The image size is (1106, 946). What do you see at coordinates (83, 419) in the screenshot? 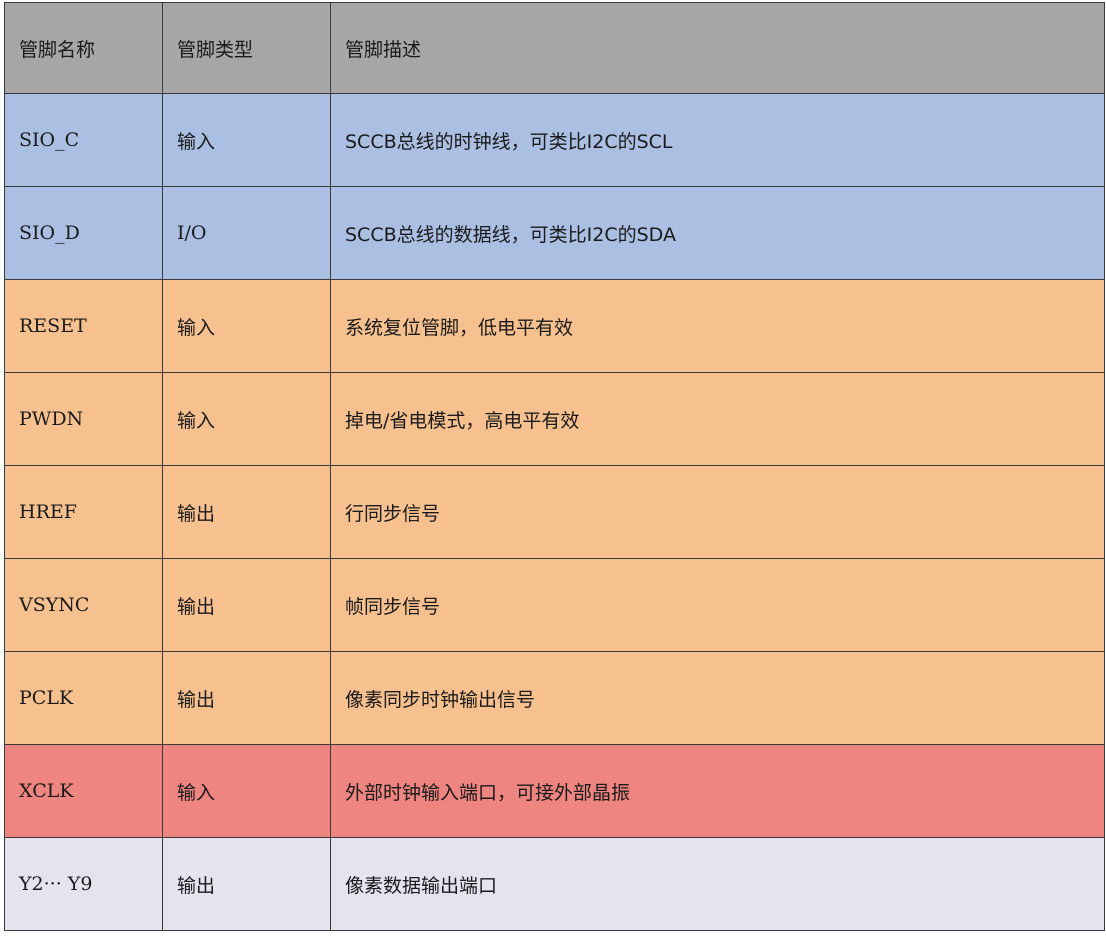
I see `pin-name-cell: PWDN` at bounding box center [83, 419].